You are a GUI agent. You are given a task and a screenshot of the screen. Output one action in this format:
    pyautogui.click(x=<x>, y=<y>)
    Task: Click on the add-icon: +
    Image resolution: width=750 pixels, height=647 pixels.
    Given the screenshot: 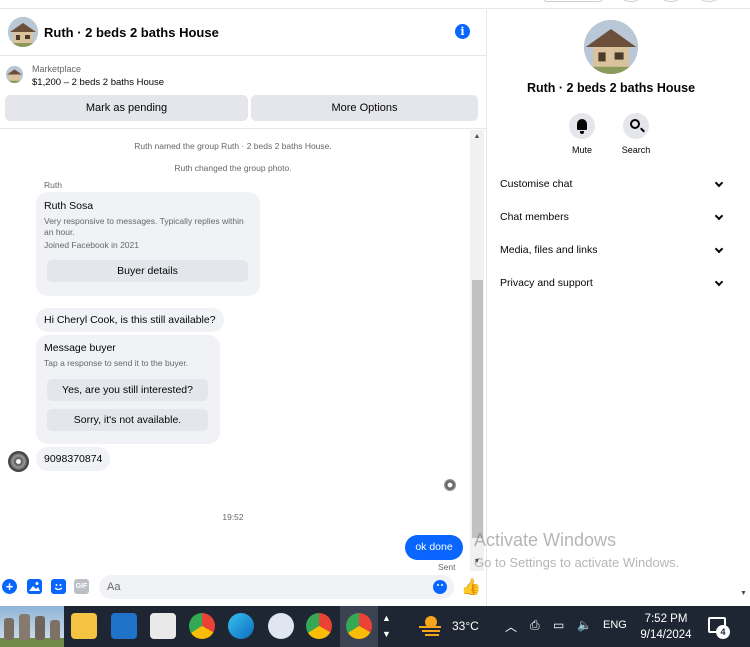 What is the action you would take?
    pyautogui.click(x=9, y=586)
    